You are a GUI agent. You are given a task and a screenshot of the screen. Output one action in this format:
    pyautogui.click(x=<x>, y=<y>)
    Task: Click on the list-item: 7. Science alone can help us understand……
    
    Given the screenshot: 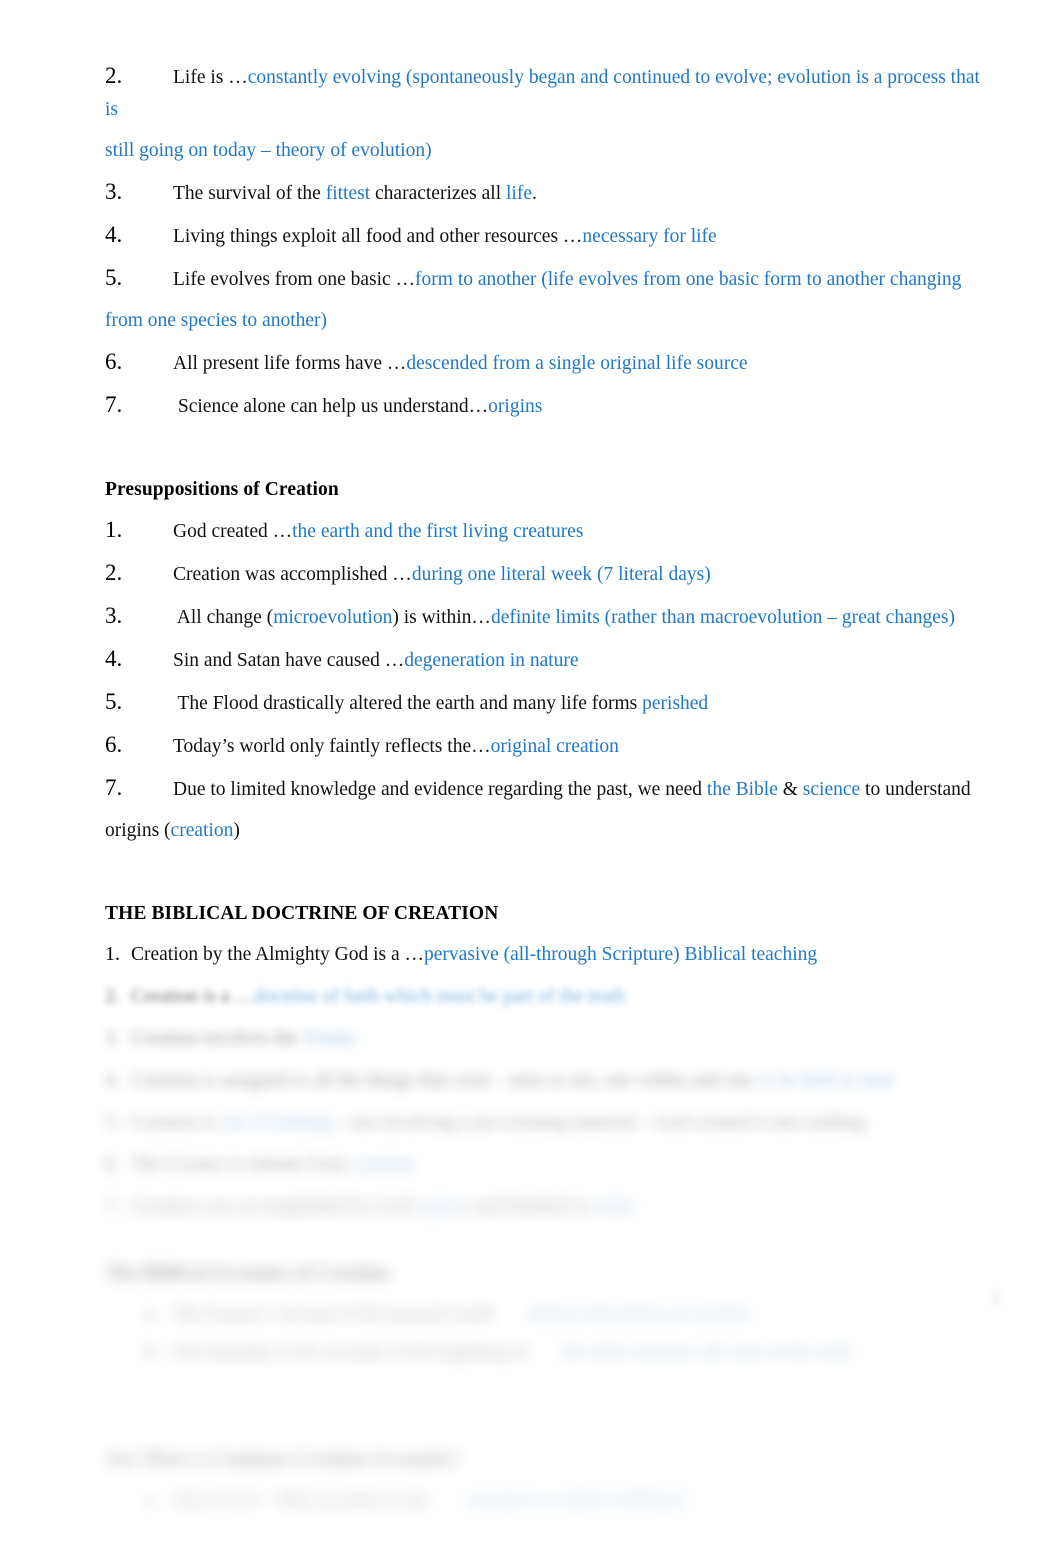 What is the action you would take?
    pyautogui.click(x=545, y=406)
    